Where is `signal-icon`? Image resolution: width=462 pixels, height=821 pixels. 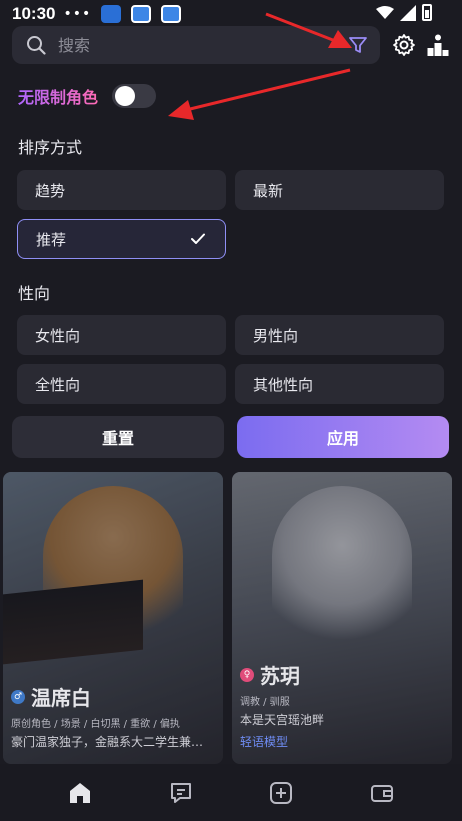
signal-icon is located at coordinates (408, 12).